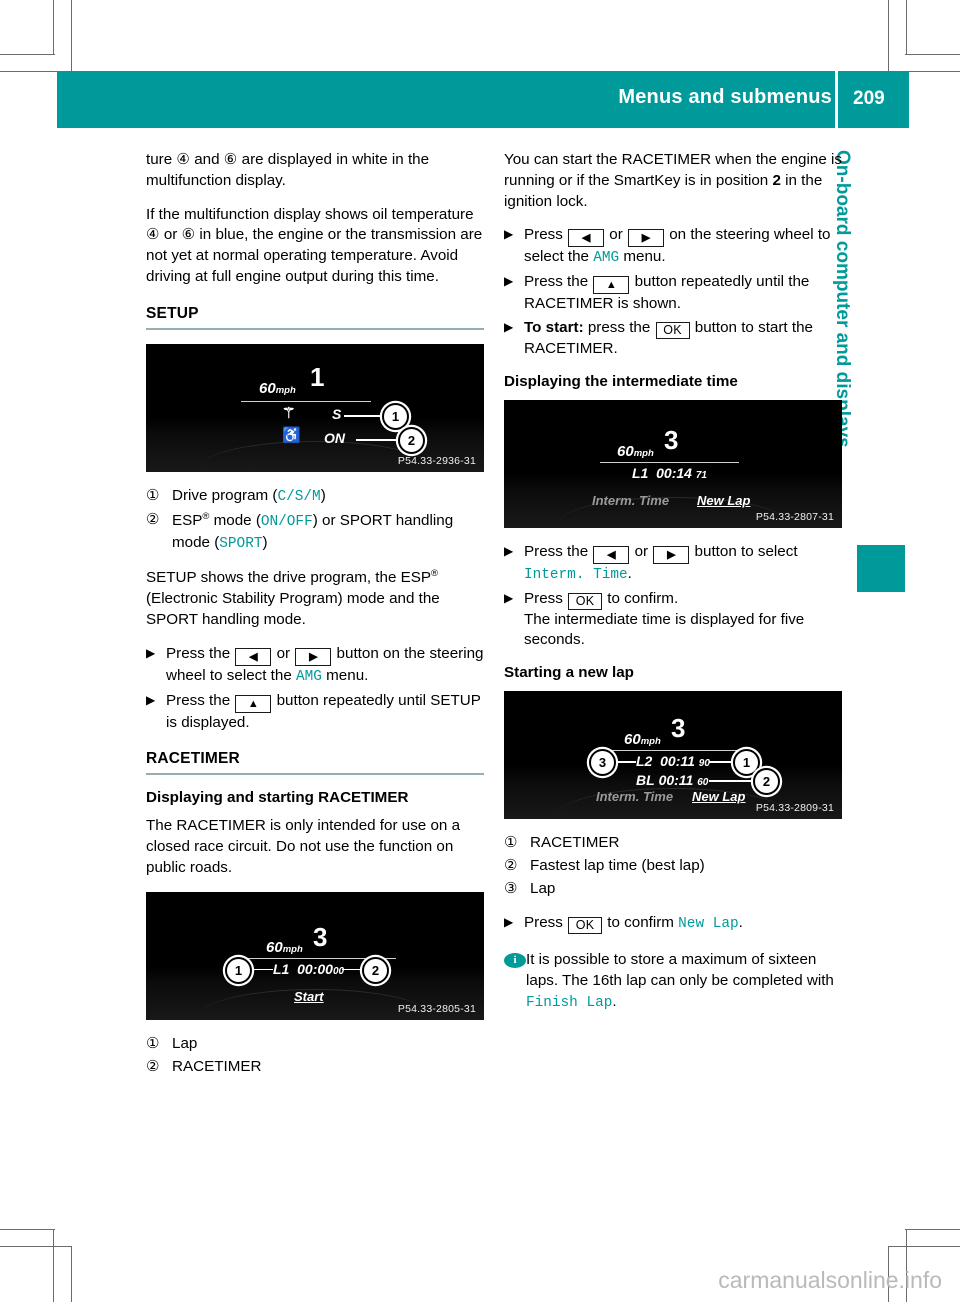 This screenshot has height=1302, width=960. I want to click on newlap-menu-interm-time: Interm. Time, so click(635, 797).